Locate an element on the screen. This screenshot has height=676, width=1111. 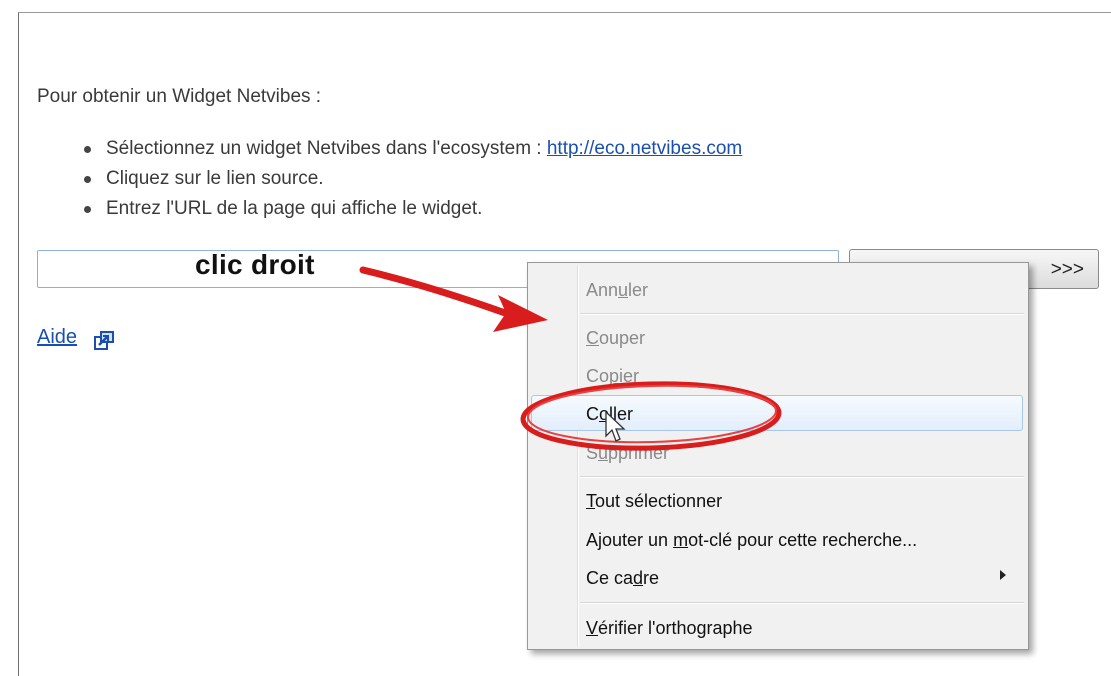
menu-item-delete: Supprimer is located at coordinates (627, 453).